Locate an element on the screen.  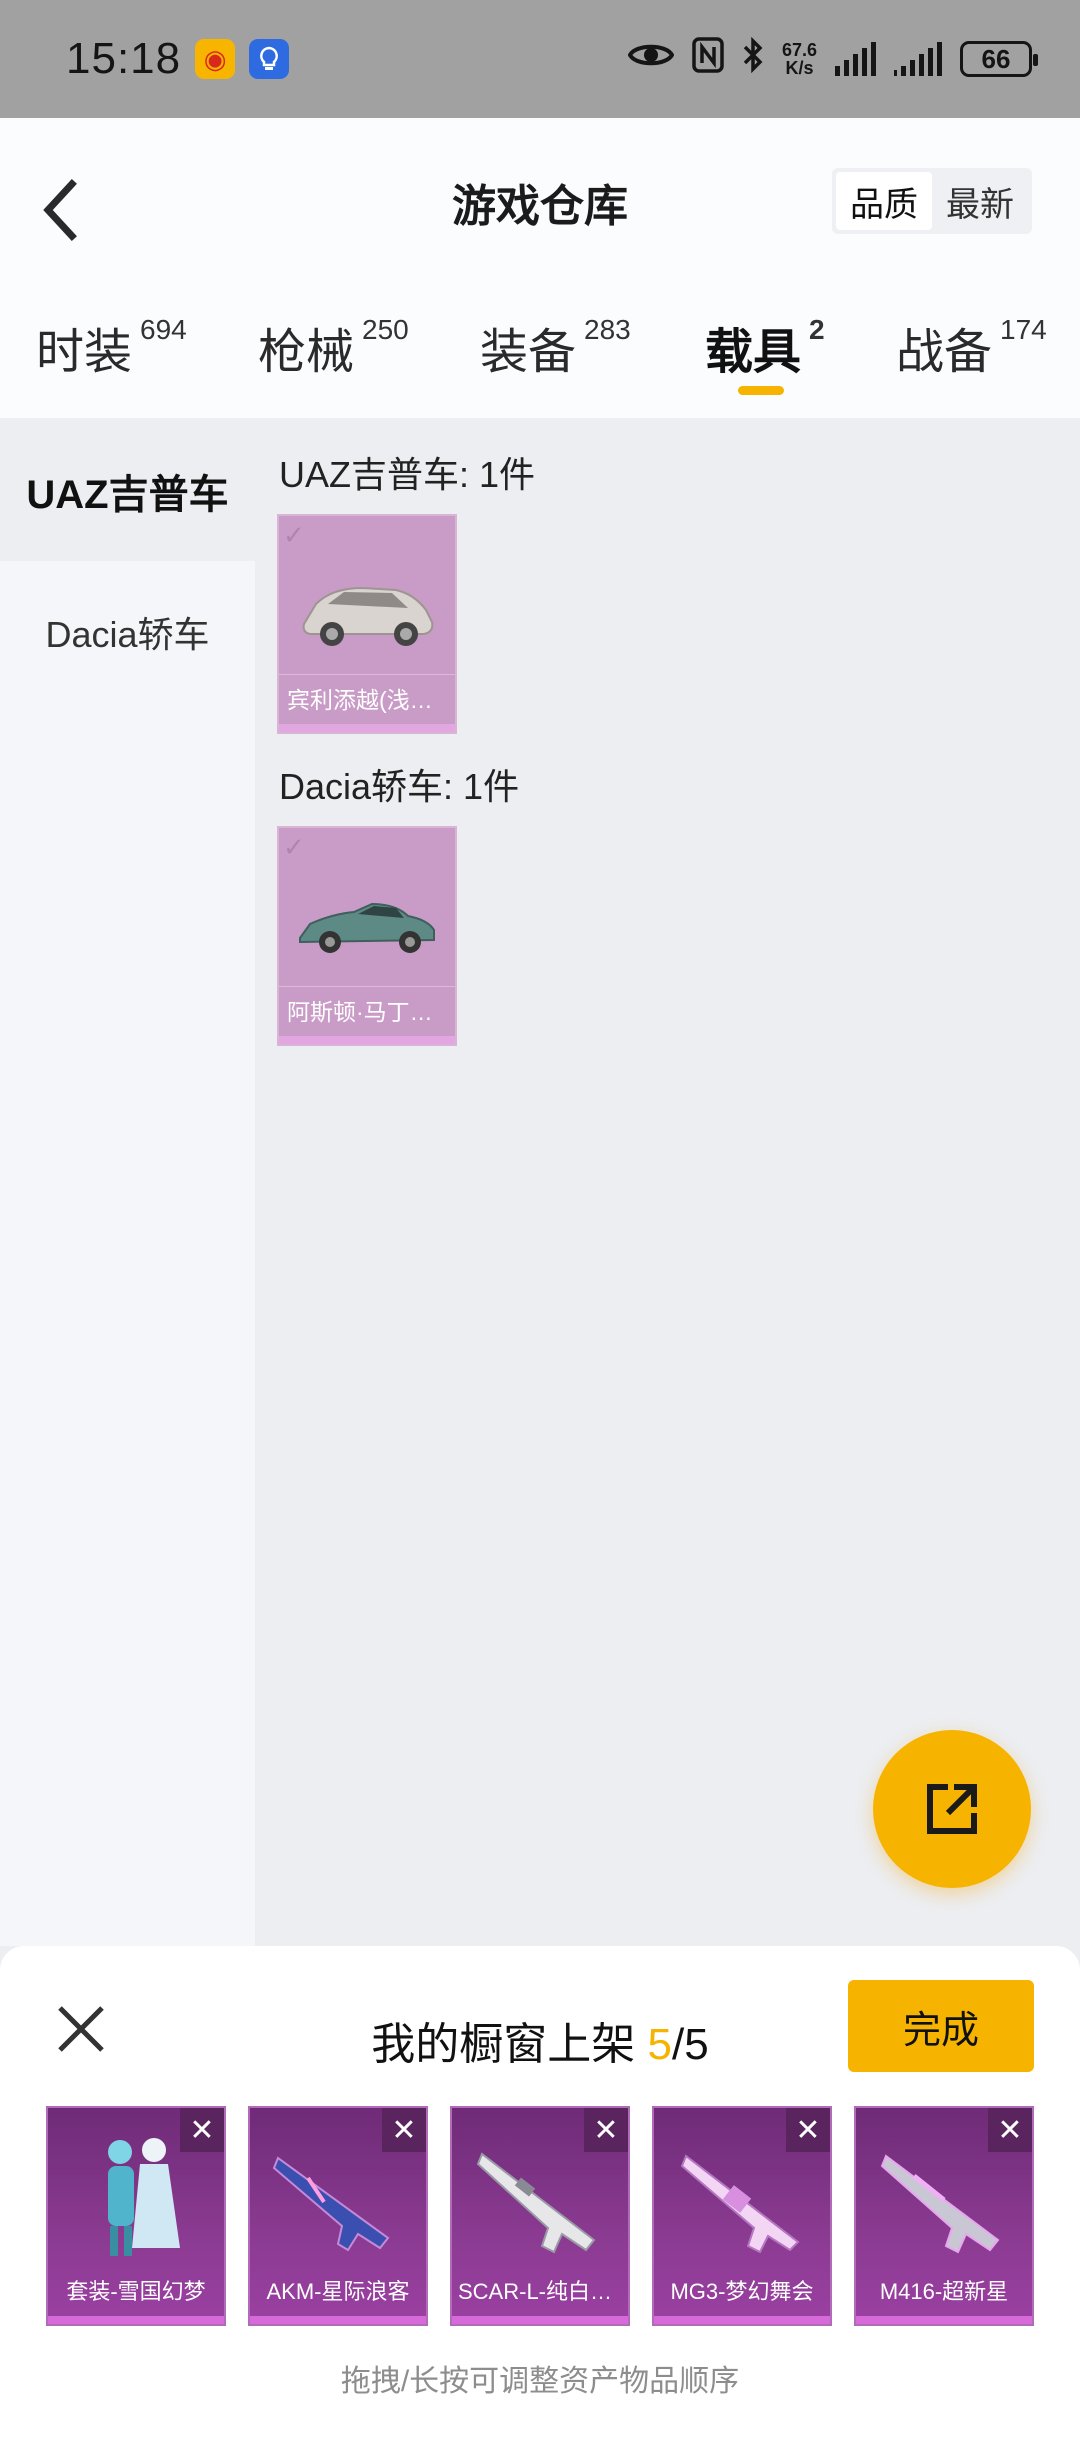
tab-count: 2 is located at coordinates (817, 329).